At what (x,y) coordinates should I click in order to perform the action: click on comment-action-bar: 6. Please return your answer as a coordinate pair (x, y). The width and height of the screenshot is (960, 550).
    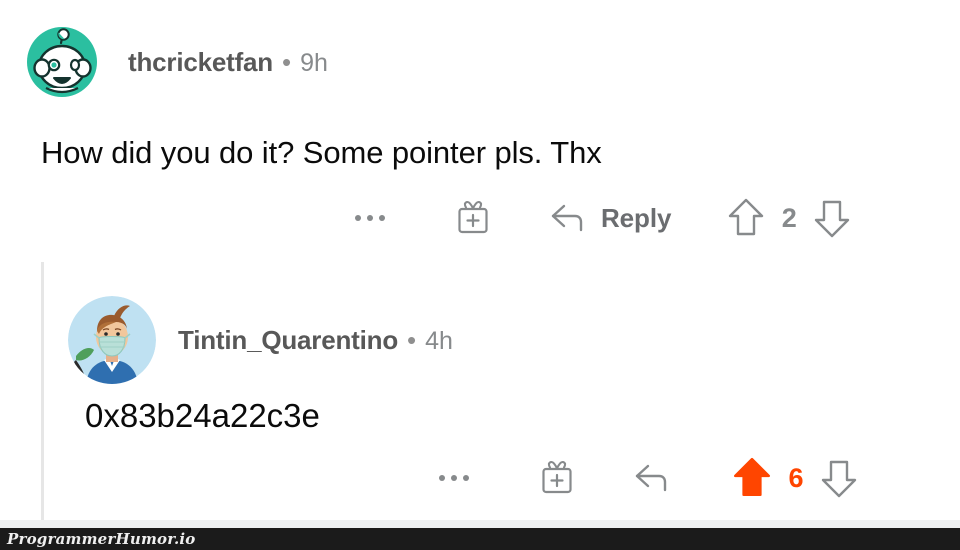
    Looking at the image, I should click on (646, 478).